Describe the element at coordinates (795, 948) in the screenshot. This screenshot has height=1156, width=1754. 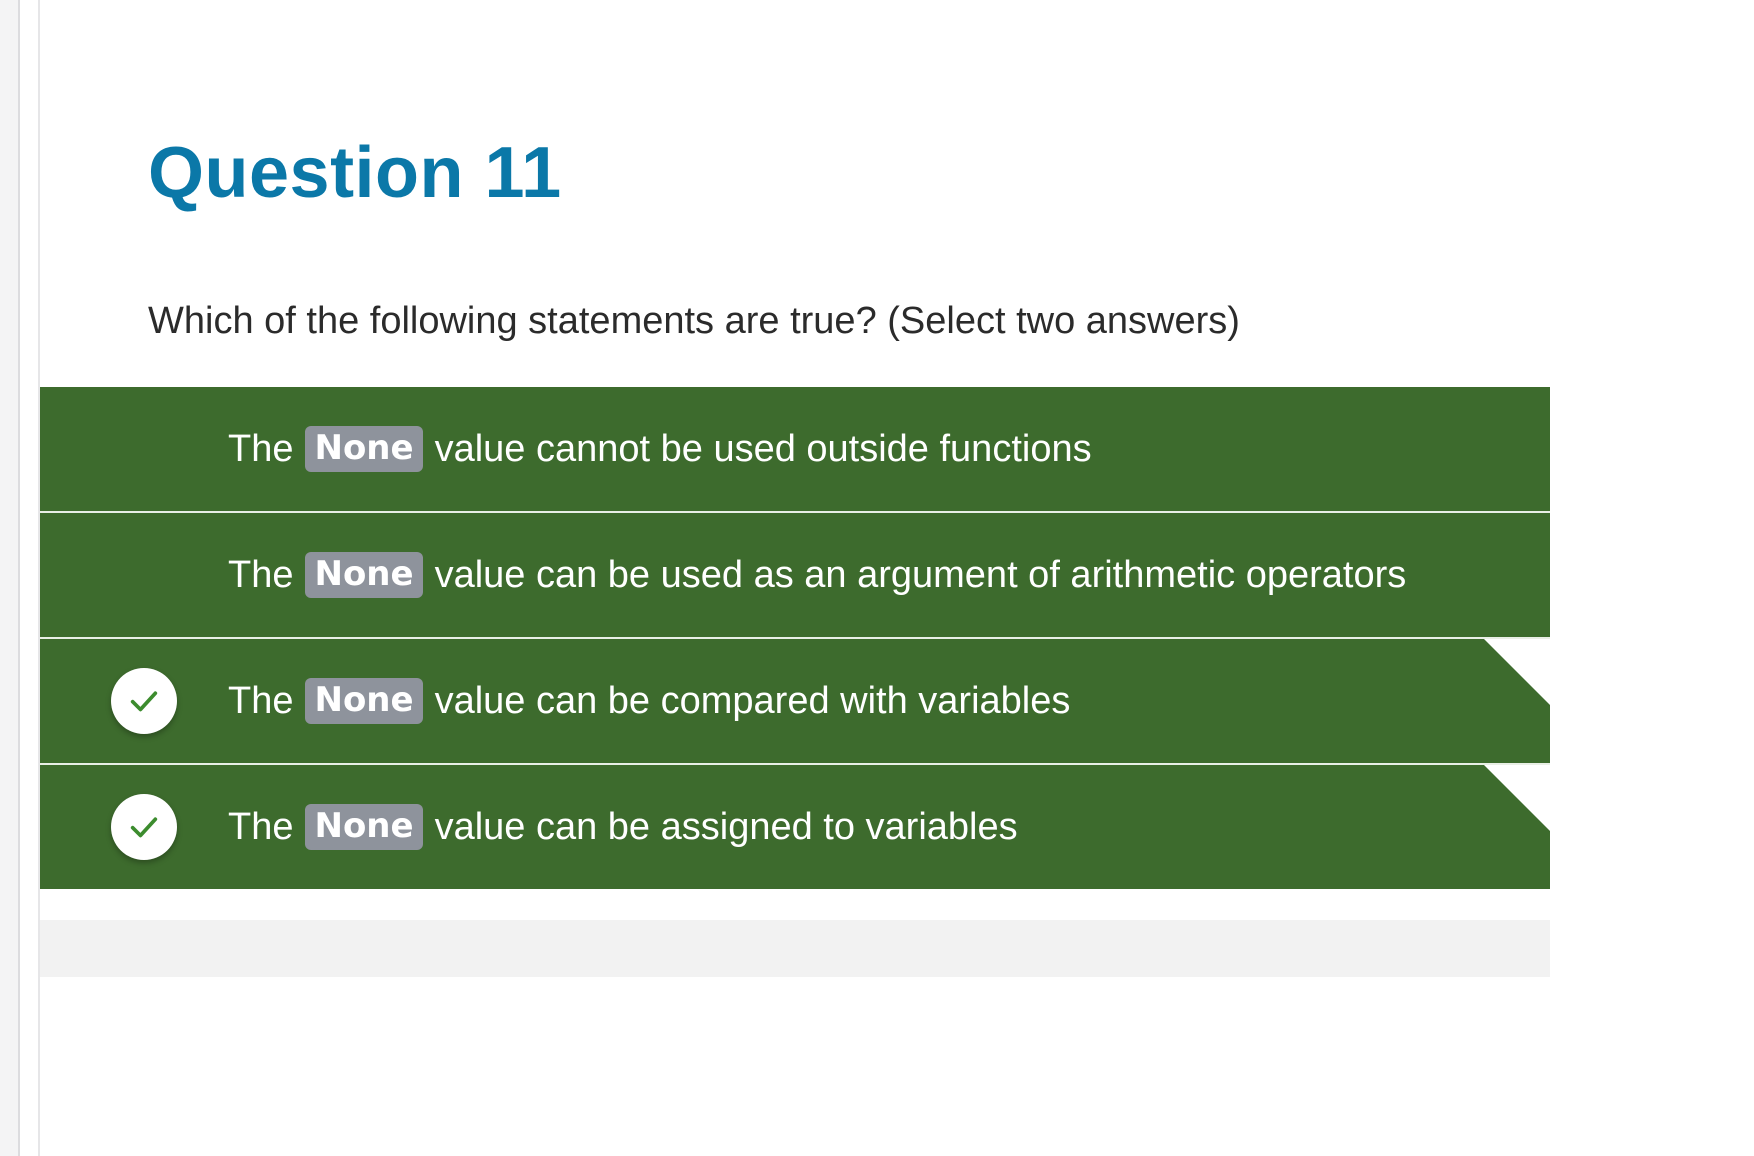
I see `feedback-band` at that location.